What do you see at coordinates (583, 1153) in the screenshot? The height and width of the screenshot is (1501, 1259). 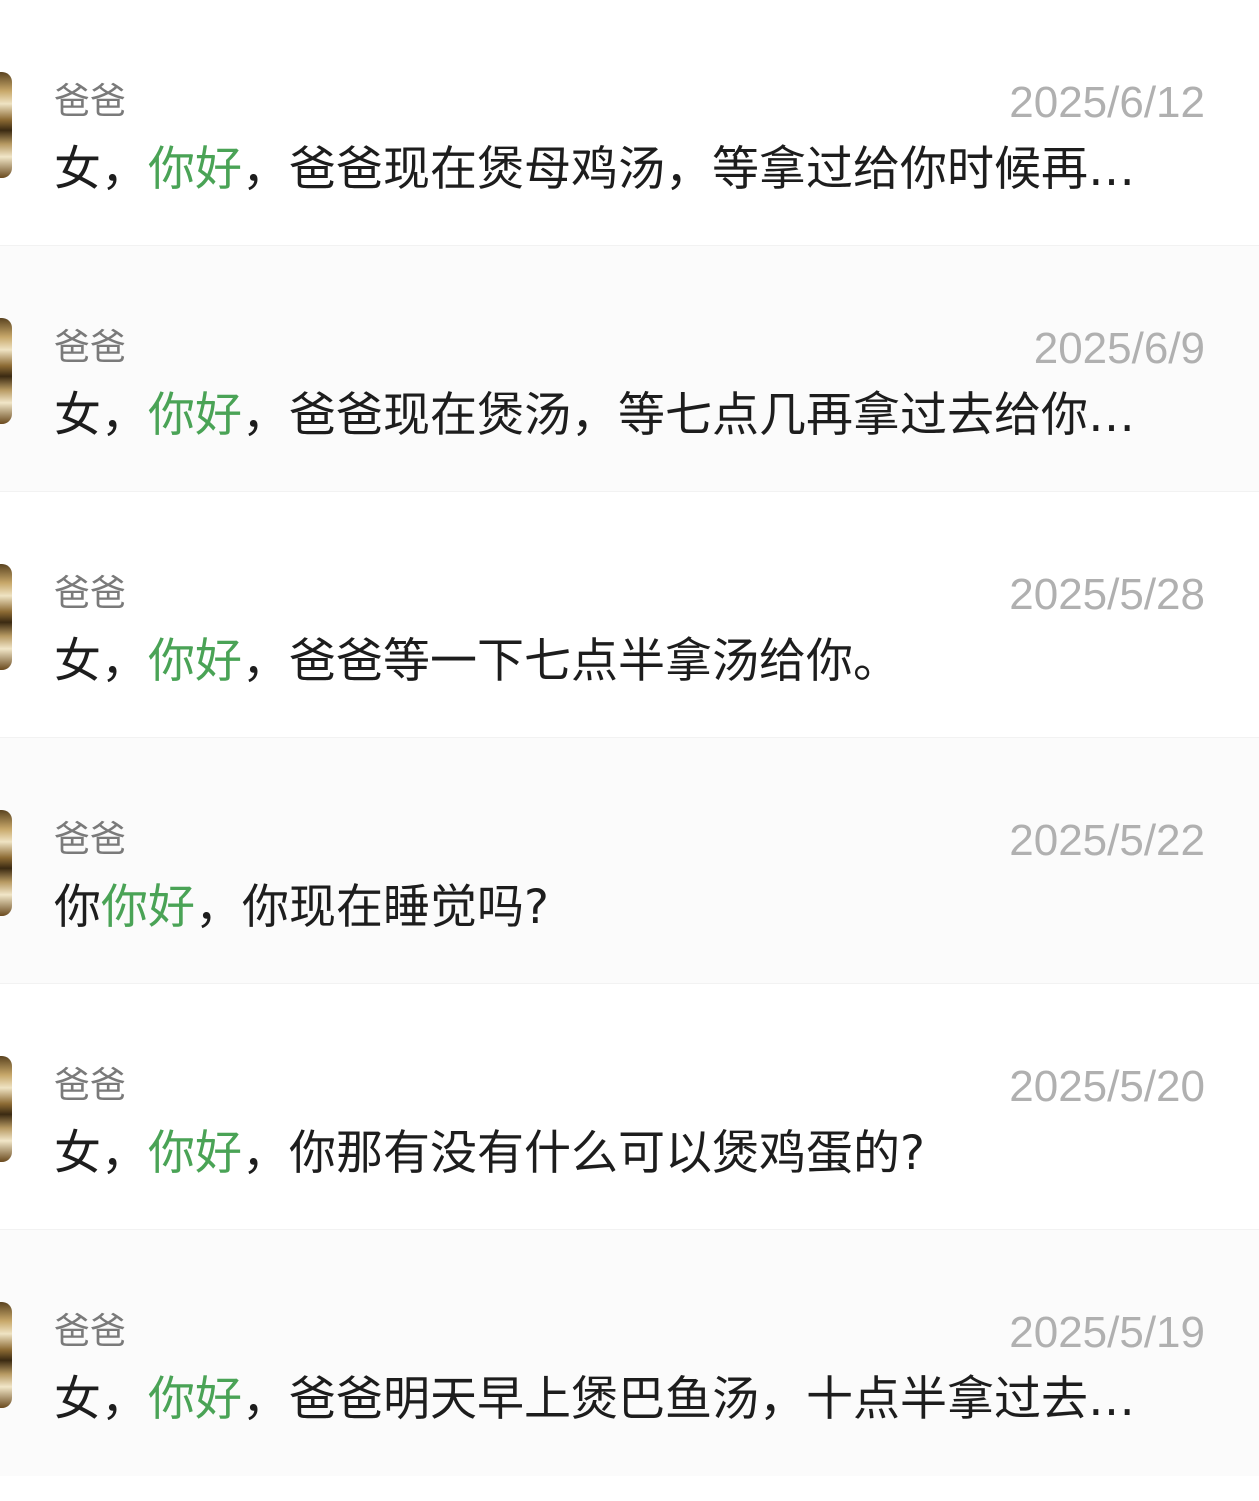 I see `message-text: ，你那有没有什么可以煲鸡蛋的?` at bounding box center [583, 1153].